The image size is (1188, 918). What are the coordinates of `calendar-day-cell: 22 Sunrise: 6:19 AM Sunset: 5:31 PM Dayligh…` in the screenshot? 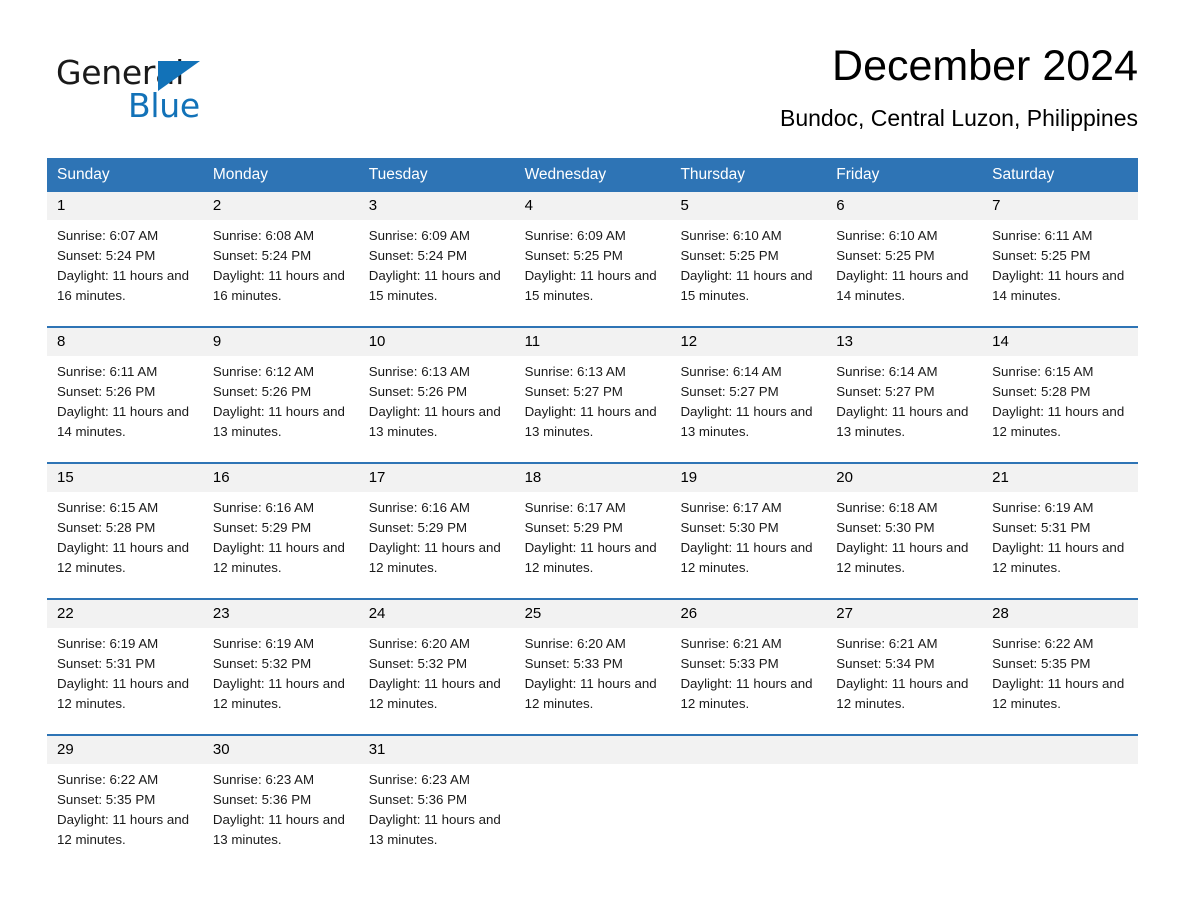 It's located at (125, 666).